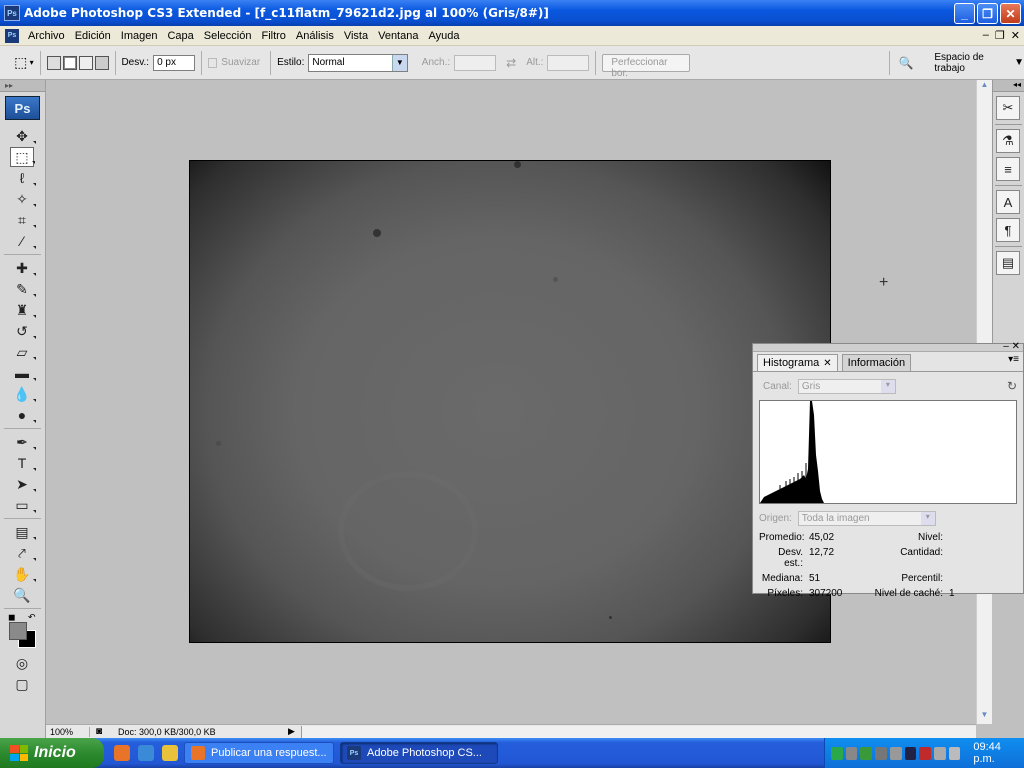 The height and width of the screenshot is (768, 1024). What do you see at coordinates (1008, 230) in the screenshot?
I see `paragraph-panel-icon: ¶` at bounding box center [1008, 230].